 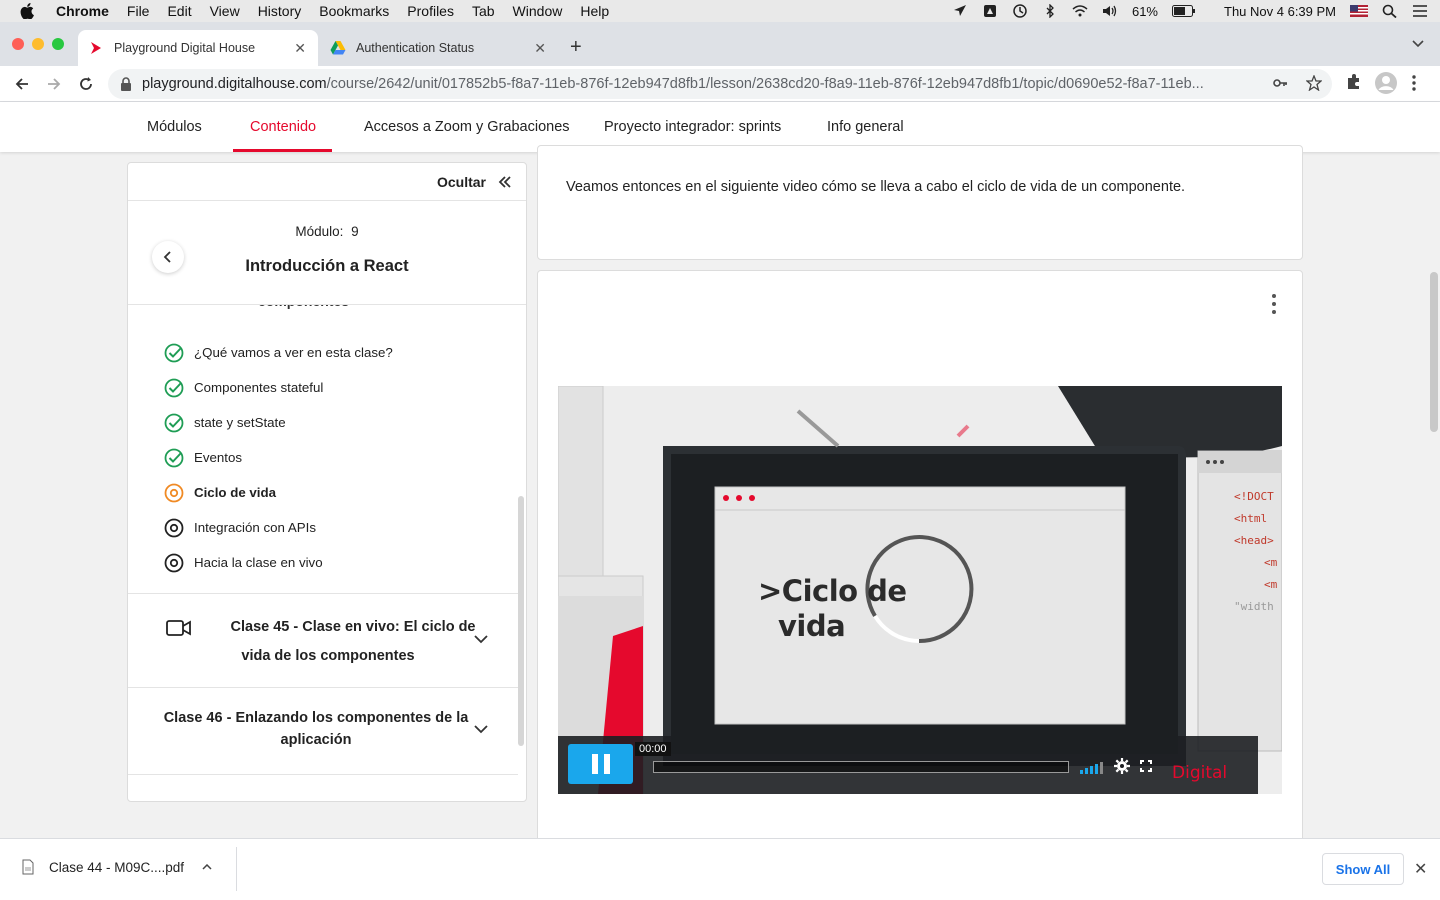 I want to click on fullscreen-icon, so click(x=1146, y=766).